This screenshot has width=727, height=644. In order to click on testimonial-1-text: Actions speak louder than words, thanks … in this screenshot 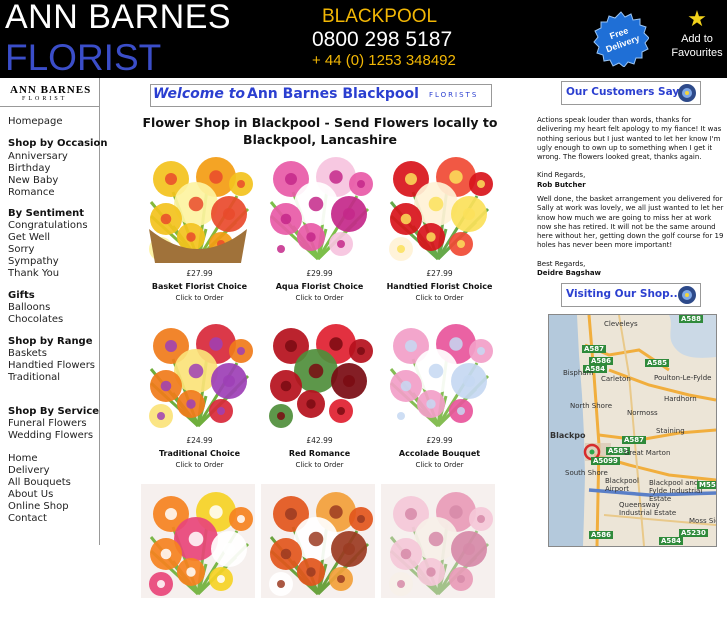, I will do `click(629, 139)`.